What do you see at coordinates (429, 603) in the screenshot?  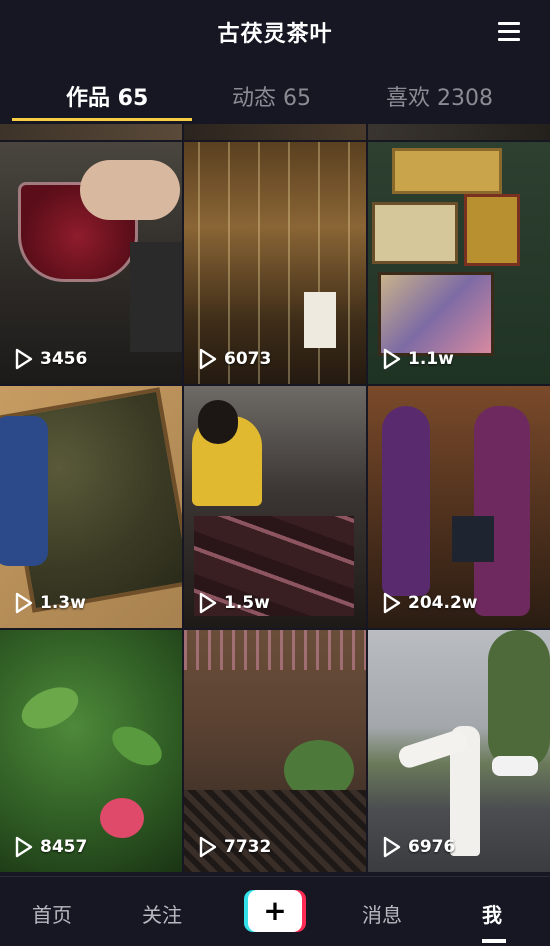 I see `view-count: 204.2w` at bounding box center [429, 603].